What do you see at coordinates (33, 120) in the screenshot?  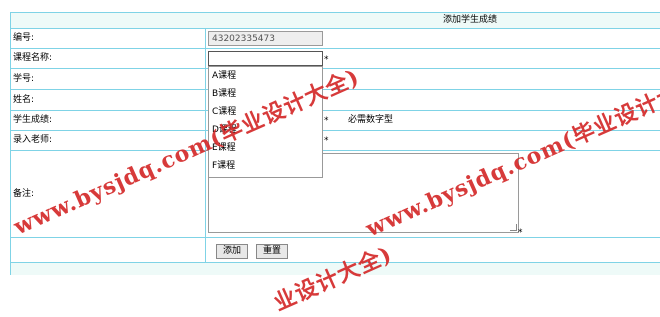 I see `label-score: 学生成绩:` at bounding box center [33, 120].